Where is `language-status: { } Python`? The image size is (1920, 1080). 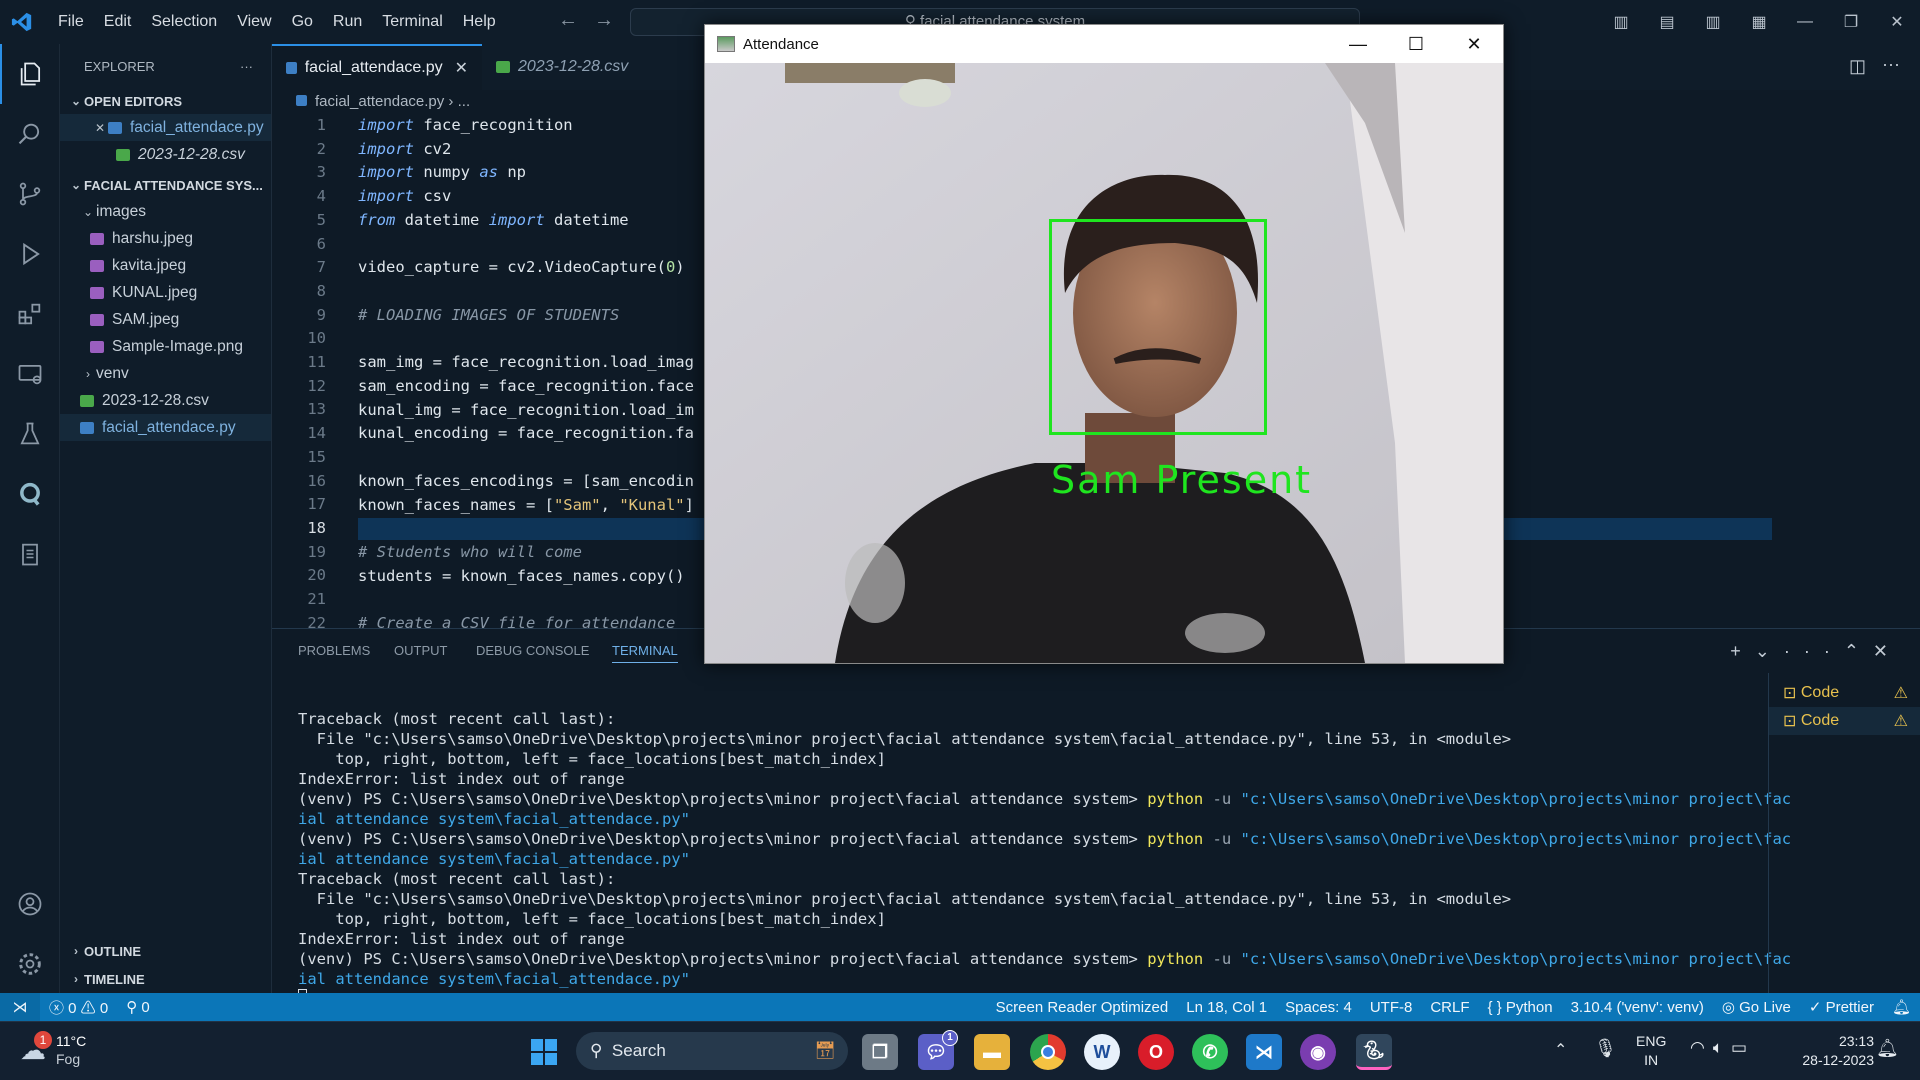
language-status: { } Python is located at coordinates (1520, 1007).